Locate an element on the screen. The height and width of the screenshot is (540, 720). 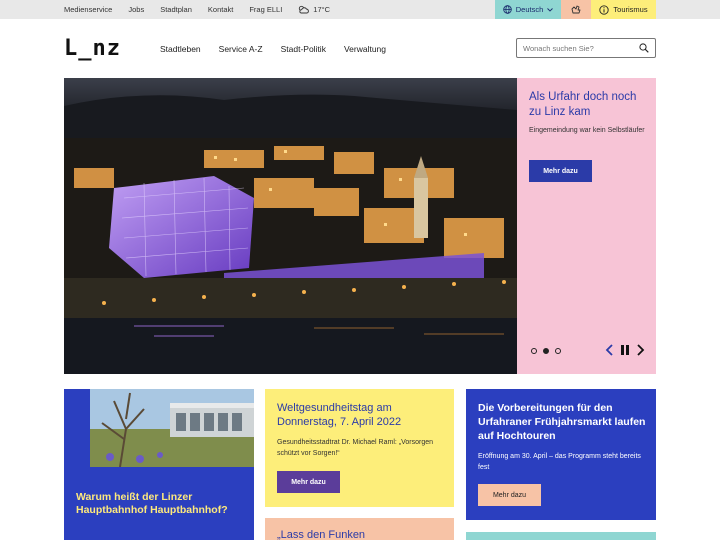
info-icon is located at coordinates (604, 9).